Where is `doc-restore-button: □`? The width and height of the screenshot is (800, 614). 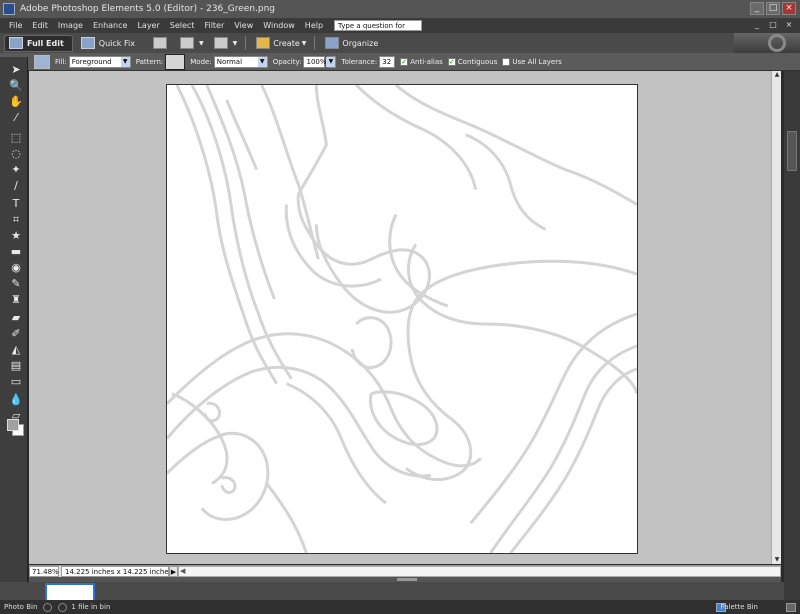 doc-restore-button: □ is located at coordinates (773, 24).